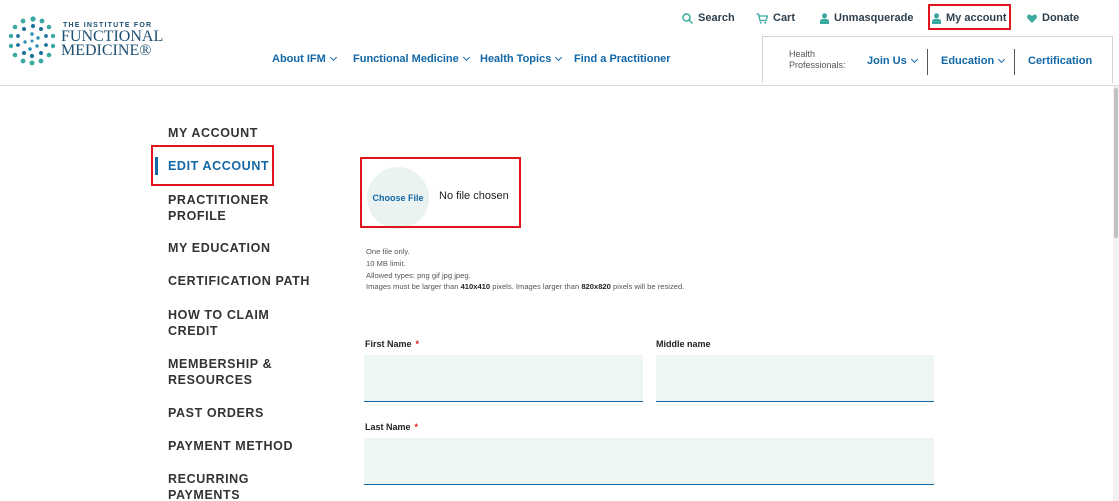 Image resolution: width=1119 pixels, height=501 pixels. What do you see at coordinates (817, 65) in the screenshot?
I see `health-professionals-label-line2: Professionals:` at bounding box center [817, 65].